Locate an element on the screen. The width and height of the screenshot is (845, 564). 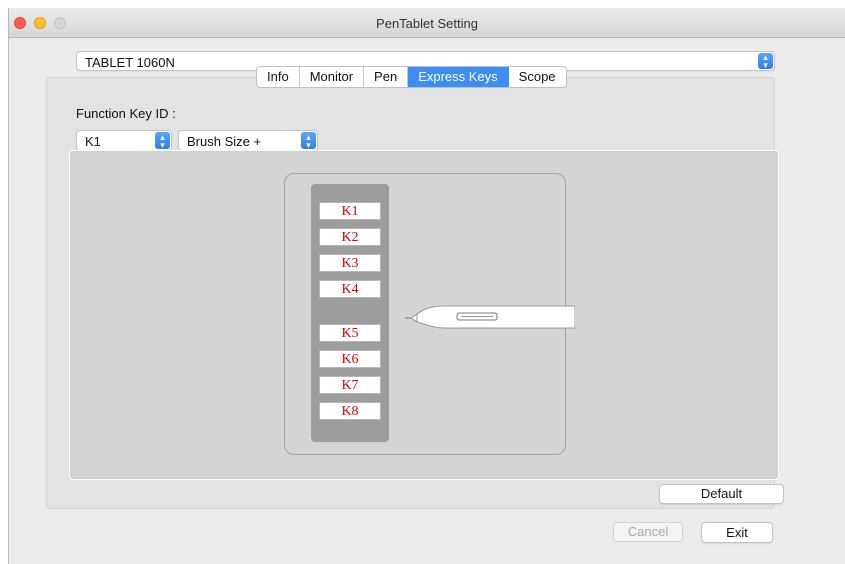
tab-info: Info is located at coordinates (278, 77).